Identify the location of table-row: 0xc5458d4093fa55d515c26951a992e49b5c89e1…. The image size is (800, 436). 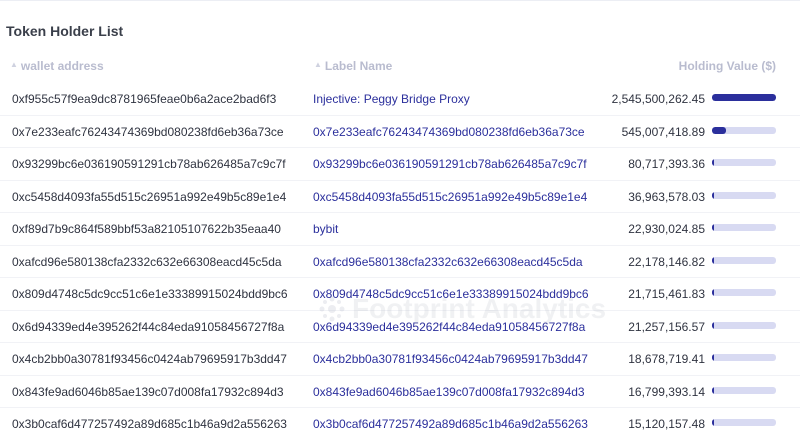
(400, 197).